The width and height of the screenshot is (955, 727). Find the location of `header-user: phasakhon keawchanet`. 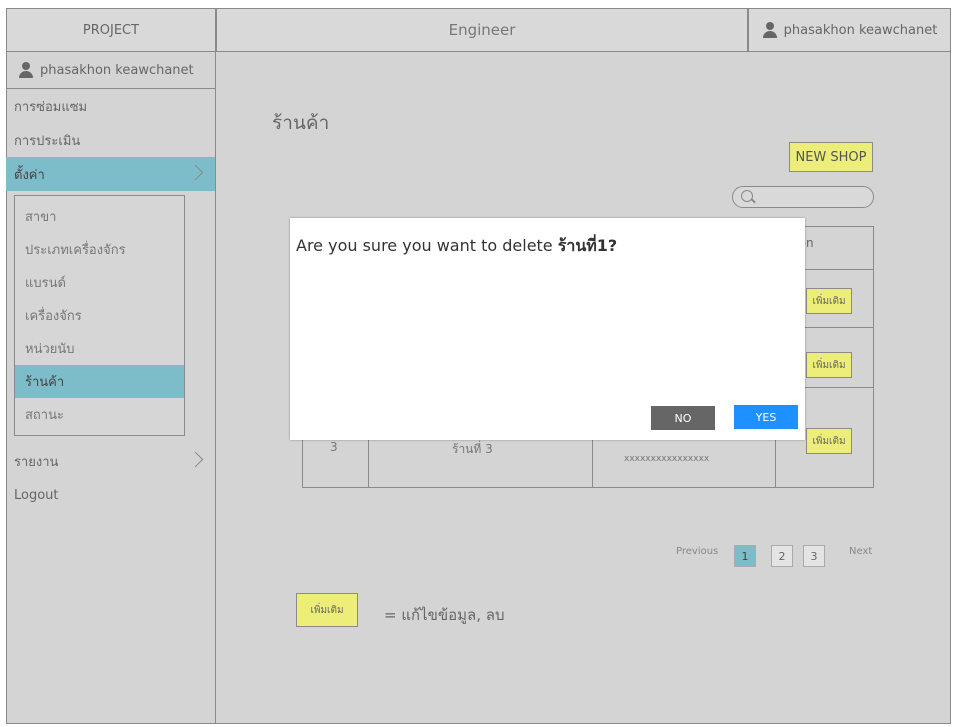

header-user: phasakhon keawchanet is located at coordinates (849, 30).